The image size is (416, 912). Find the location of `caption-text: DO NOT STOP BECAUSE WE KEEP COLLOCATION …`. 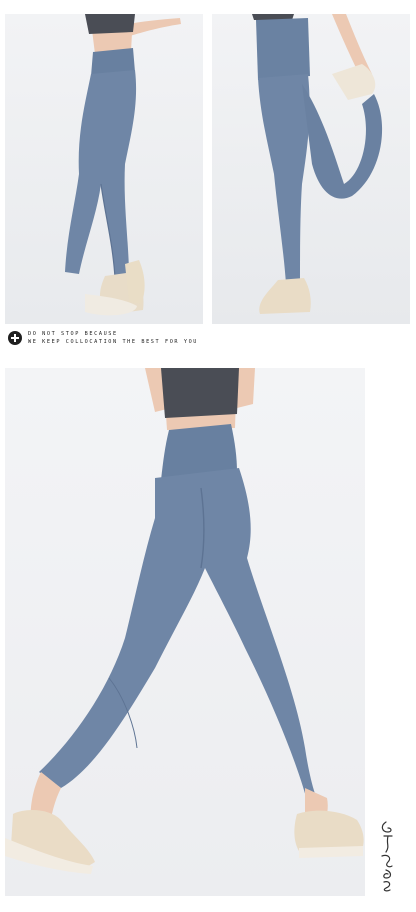

caption-text: DO NOT STOP BECAUSE WE KEEP COLLOCATION … is located at coordinates (113, 338).